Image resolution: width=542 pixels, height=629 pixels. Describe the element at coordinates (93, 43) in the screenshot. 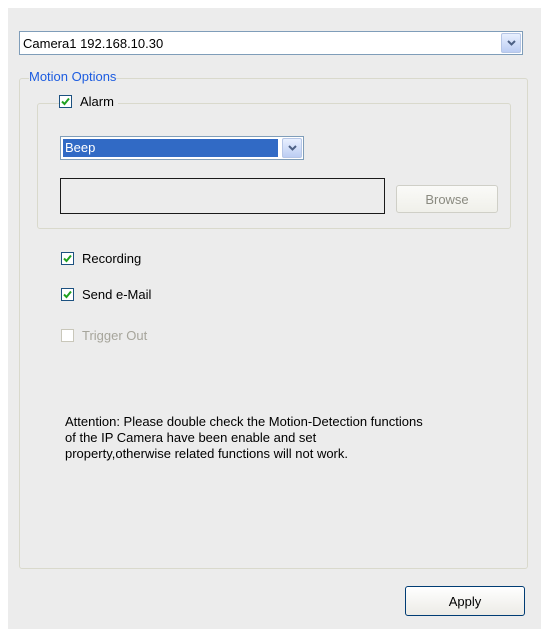

I see `camera-select-value: Camera1 192.168.10.30` at that location.